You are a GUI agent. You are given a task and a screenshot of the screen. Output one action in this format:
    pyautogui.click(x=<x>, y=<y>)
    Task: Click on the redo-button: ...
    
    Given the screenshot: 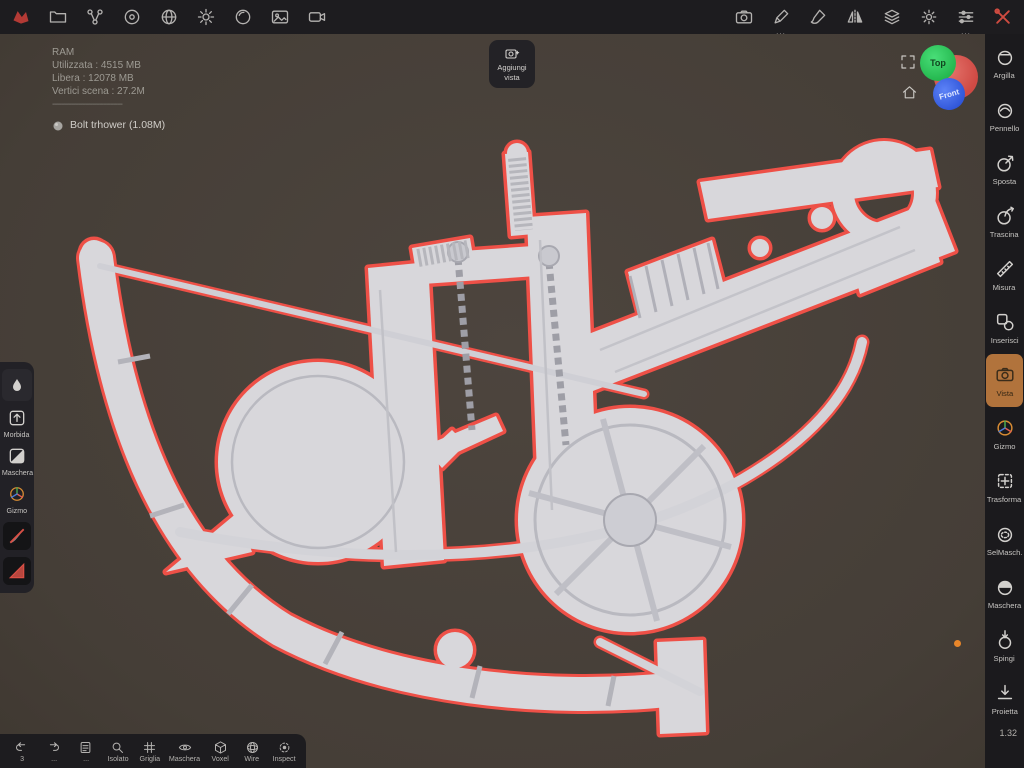 What is the action you would take?
    pyautogui.click(x=54, y=751)
    